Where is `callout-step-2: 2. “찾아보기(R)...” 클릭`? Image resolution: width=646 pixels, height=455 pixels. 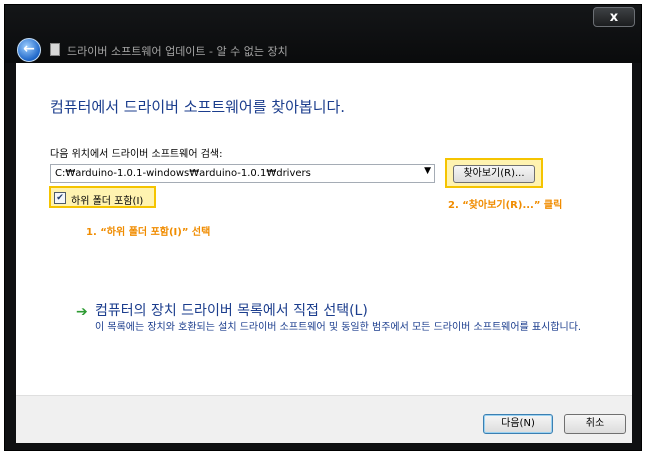 callout-step-2: 2. “찾아보기(R)...” 클릭 is located at coordinates (505, 205).